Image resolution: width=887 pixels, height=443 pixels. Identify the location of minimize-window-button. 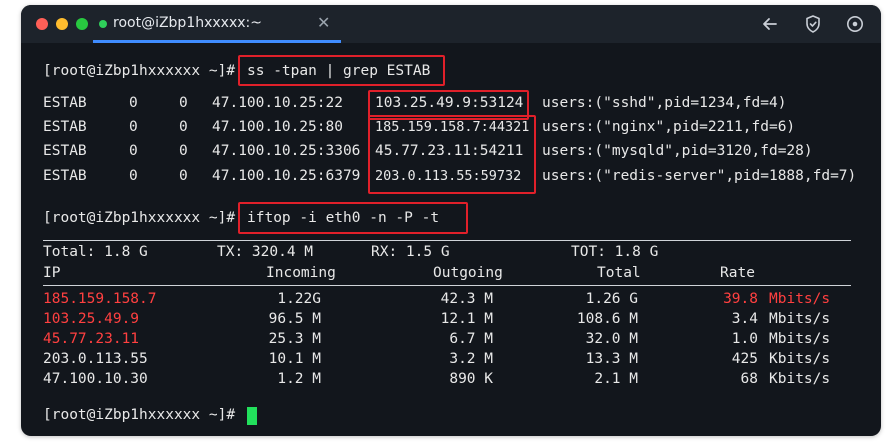
(62, 24).